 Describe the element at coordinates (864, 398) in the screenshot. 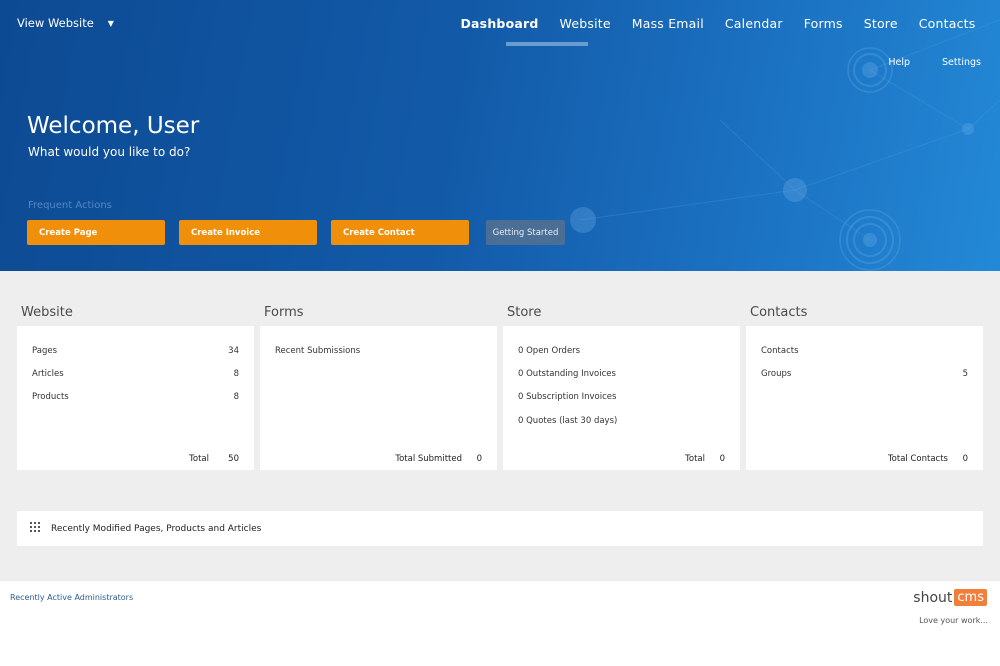

I see `panel-body: Contacts Groups 5 Total Contacts 0` at that location.